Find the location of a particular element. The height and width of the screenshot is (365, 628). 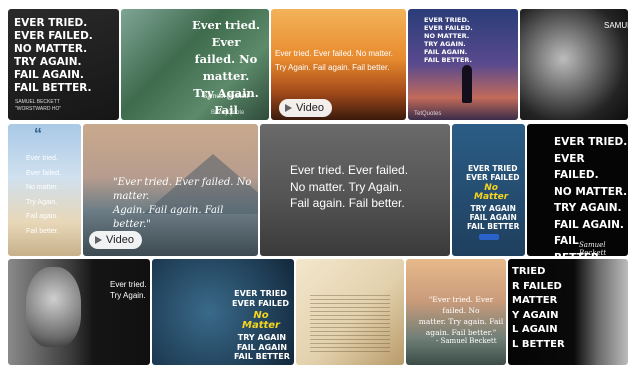

book-lines is located at coordinates (350, 325).